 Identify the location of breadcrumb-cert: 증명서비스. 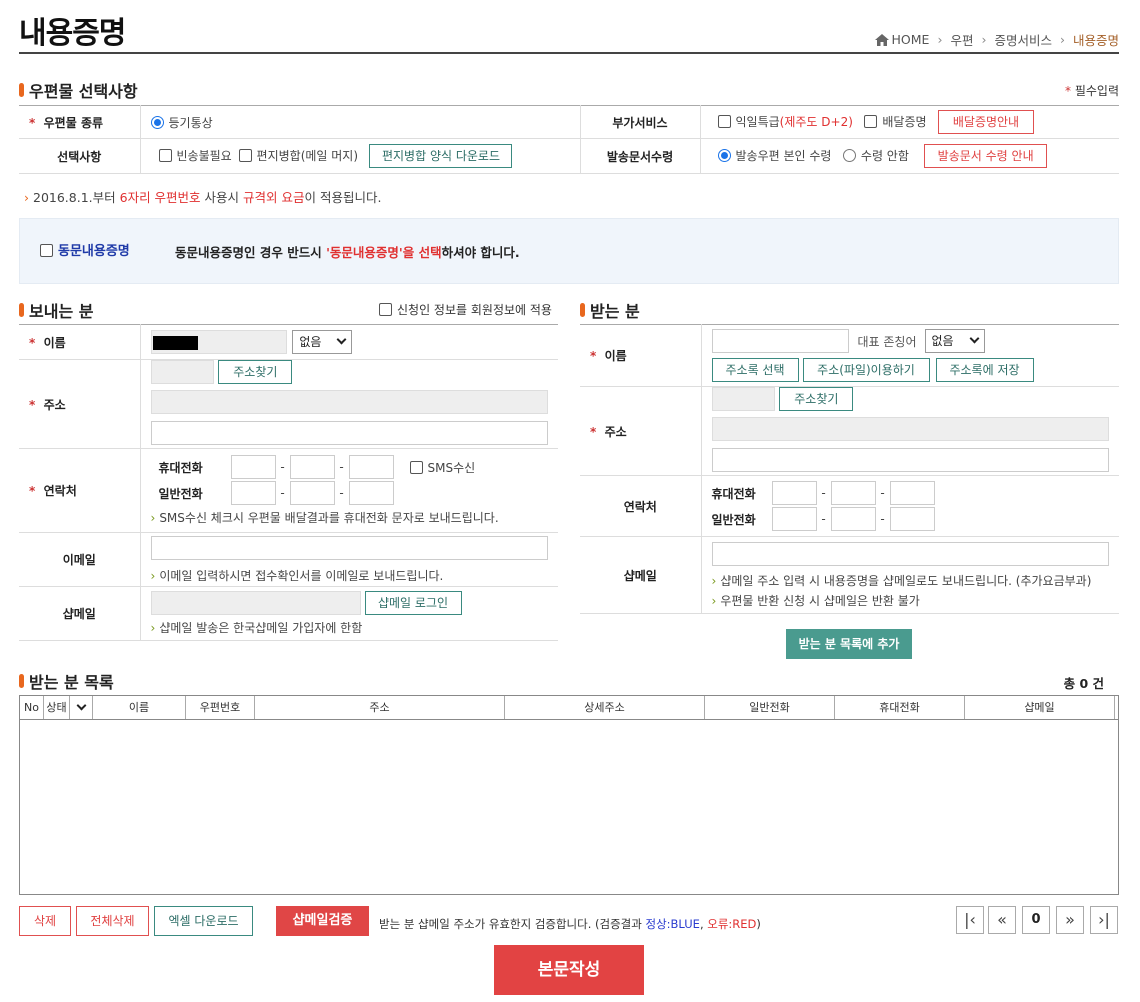
(1023, 39).